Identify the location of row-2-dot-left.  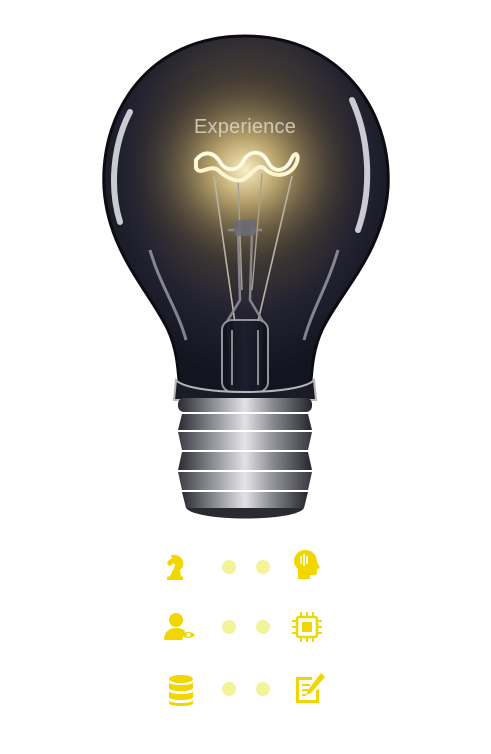
(229, 627).